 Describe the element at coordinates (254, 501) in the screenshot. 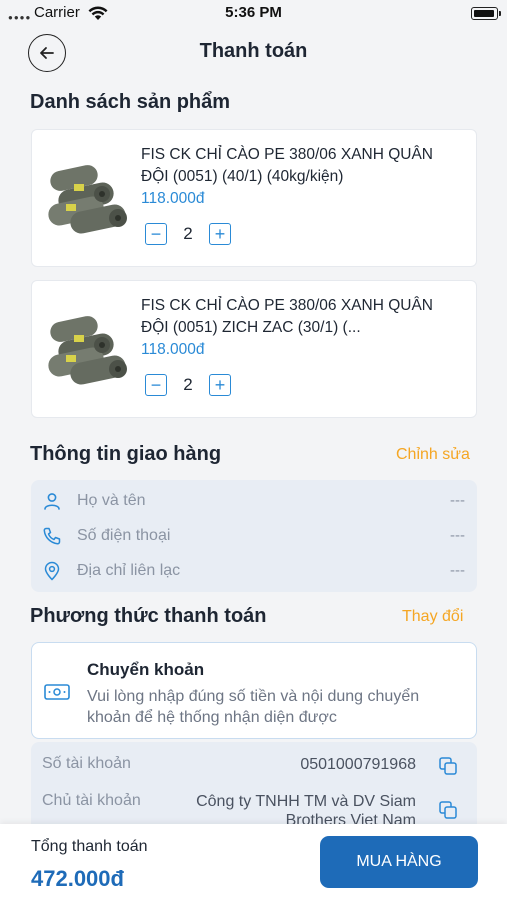

I see `delivery-row-name: Họ và tên ---` at that location.